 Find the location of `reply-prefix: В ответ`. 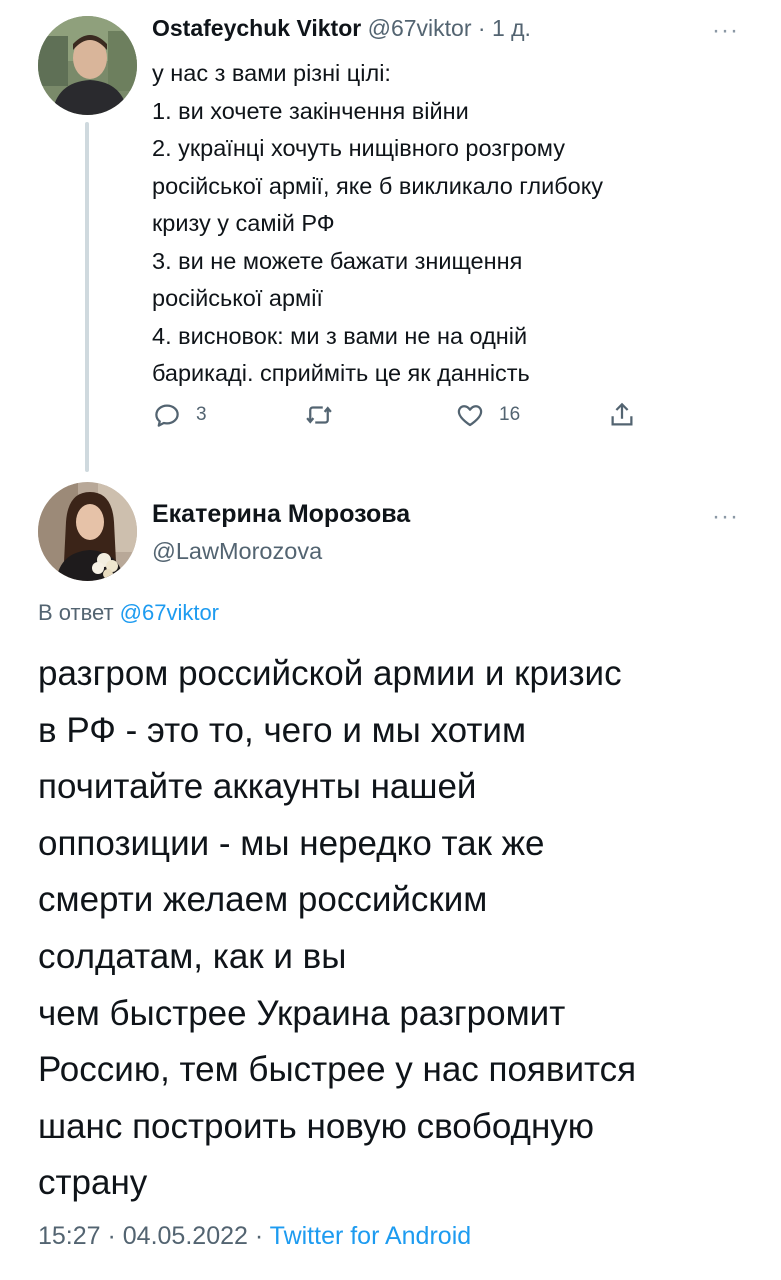

reply-prefix: В ответ is located at coordinates (76, 612).